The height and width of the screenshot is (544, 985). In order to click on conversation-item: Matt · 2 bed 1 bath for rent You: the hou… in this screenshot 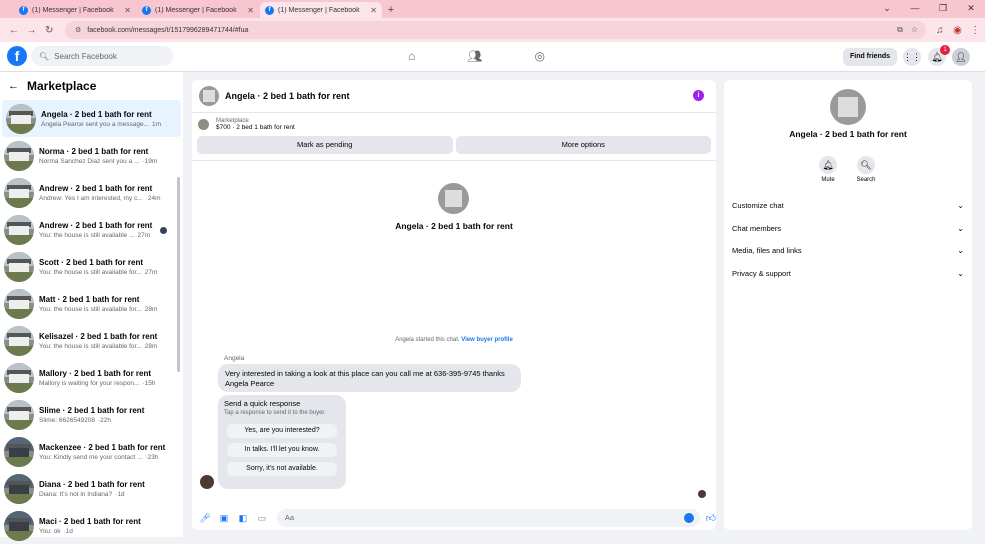, I will do `click(91, 303)`.